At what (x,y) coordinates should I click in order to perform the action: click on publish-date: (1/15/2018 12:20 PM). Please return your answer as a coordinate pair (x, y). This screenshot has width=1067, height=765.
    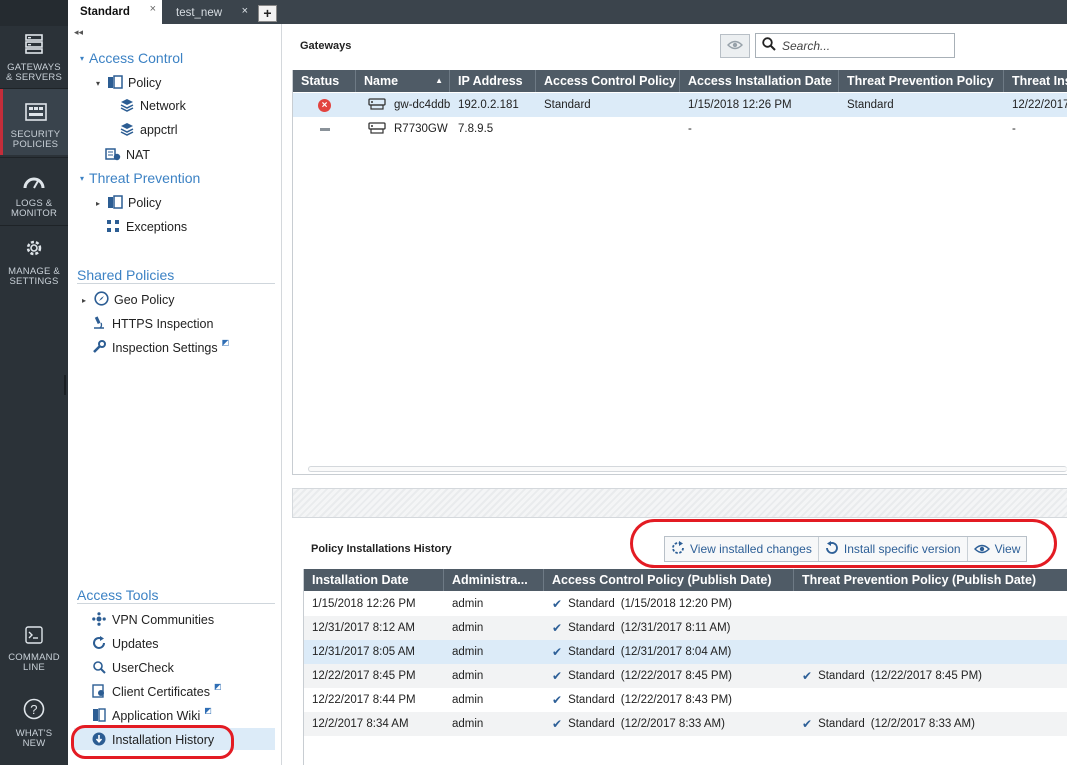
    Looking at the image, I should click on (676, 604).